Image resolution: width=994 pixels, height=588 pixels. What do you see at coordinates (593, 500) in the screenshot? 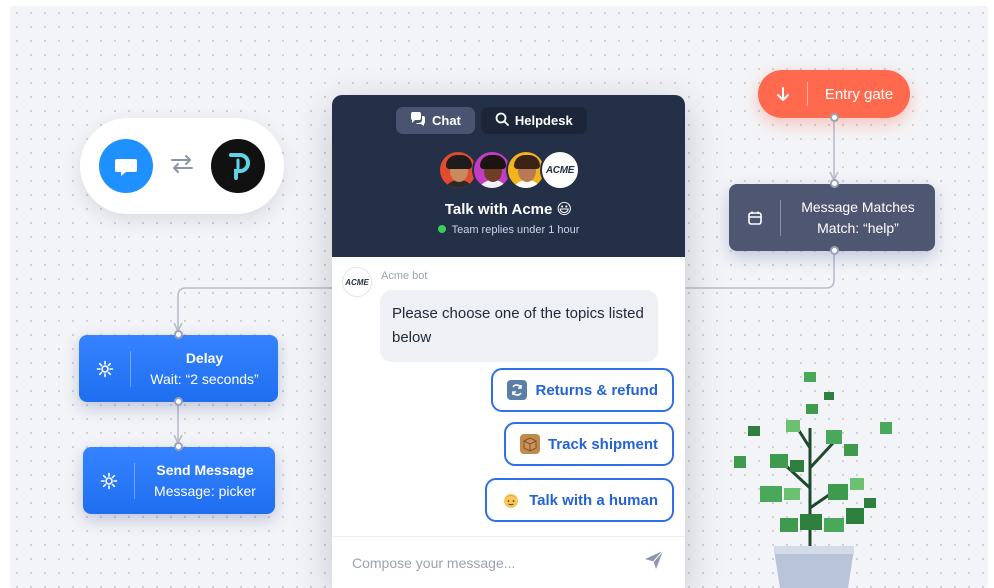
I see `option-label: Talk with a human` at bounding box center [593, 500].